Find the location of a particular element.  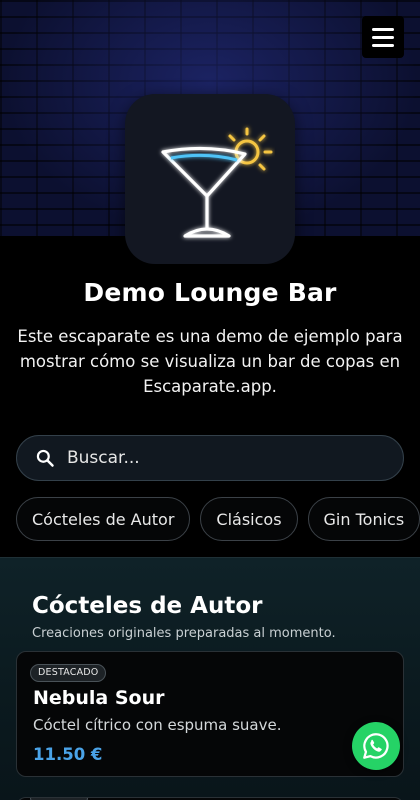

business-name: Demo Lounge Bar is located at coordinates (210, 292).